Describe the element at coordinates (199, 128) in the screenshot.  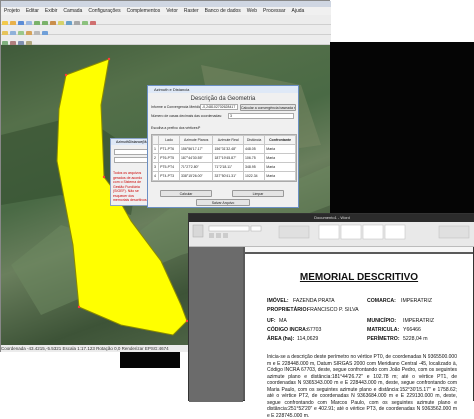
I see `vertex-prefix-value: P` at that location.